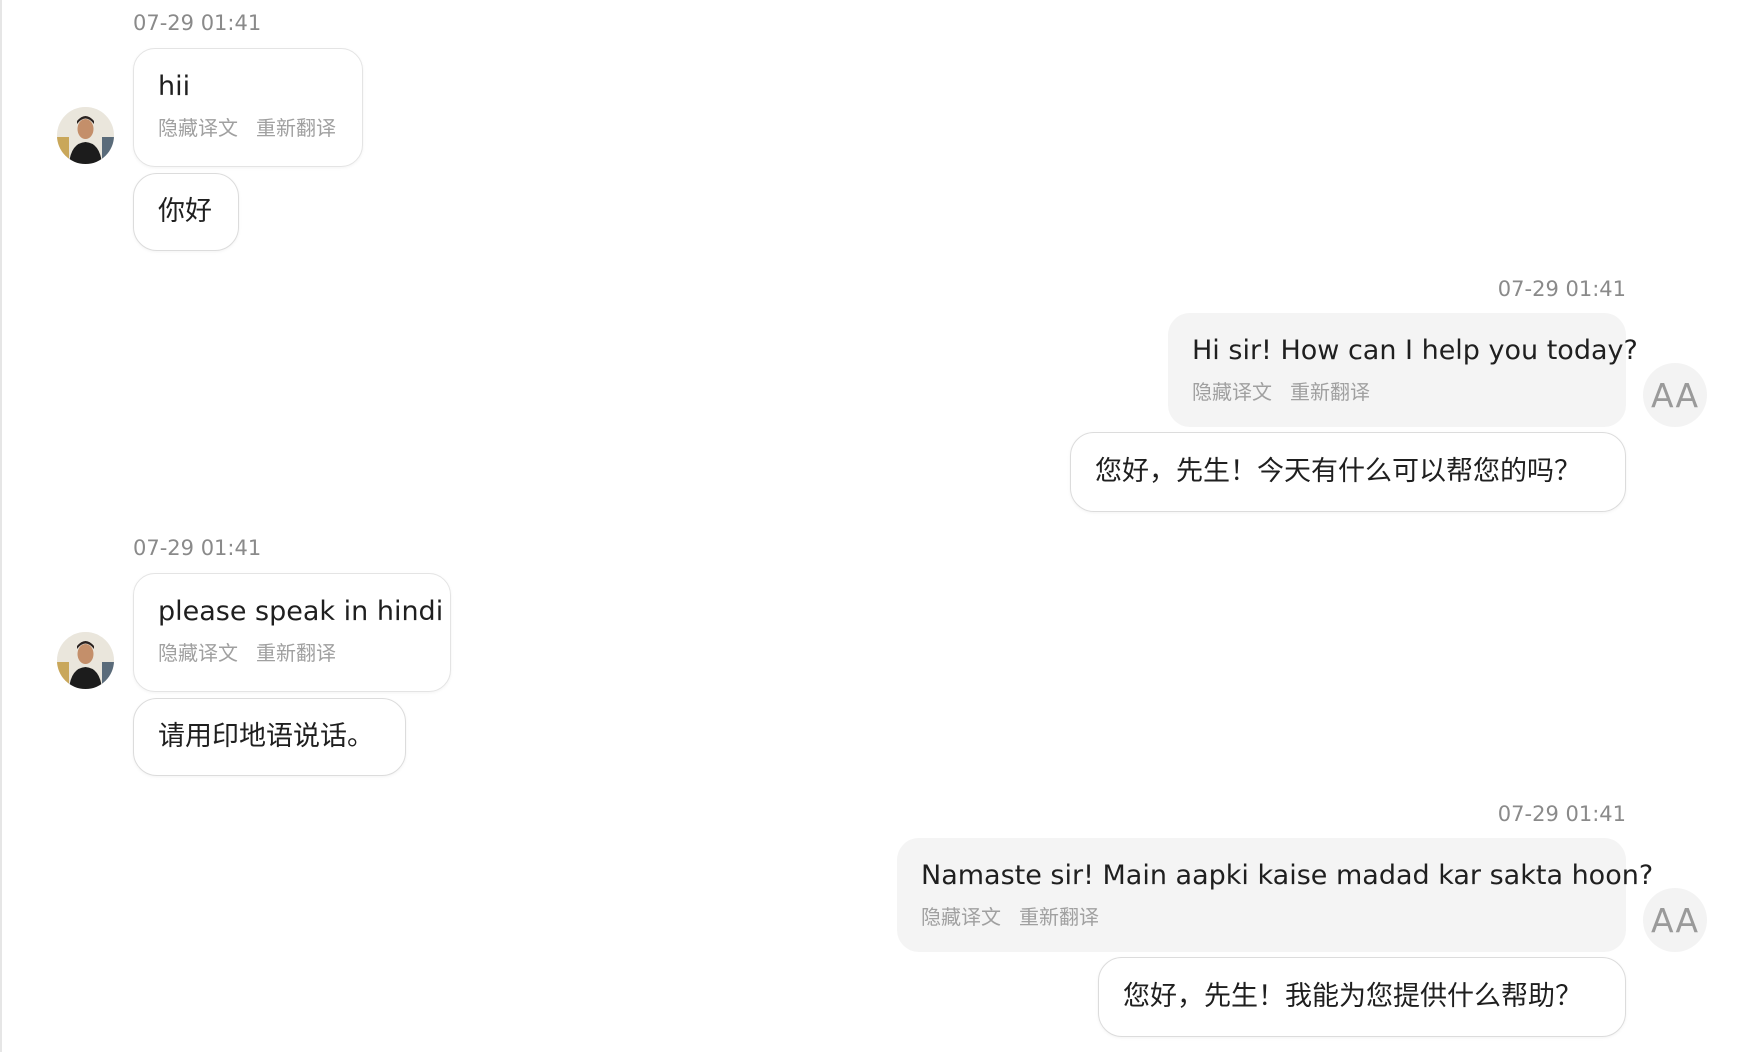 This screenshot has width=1740, height=1052. I want to click on translation-bubble: 请用印地语说话。, so click(269, 737).